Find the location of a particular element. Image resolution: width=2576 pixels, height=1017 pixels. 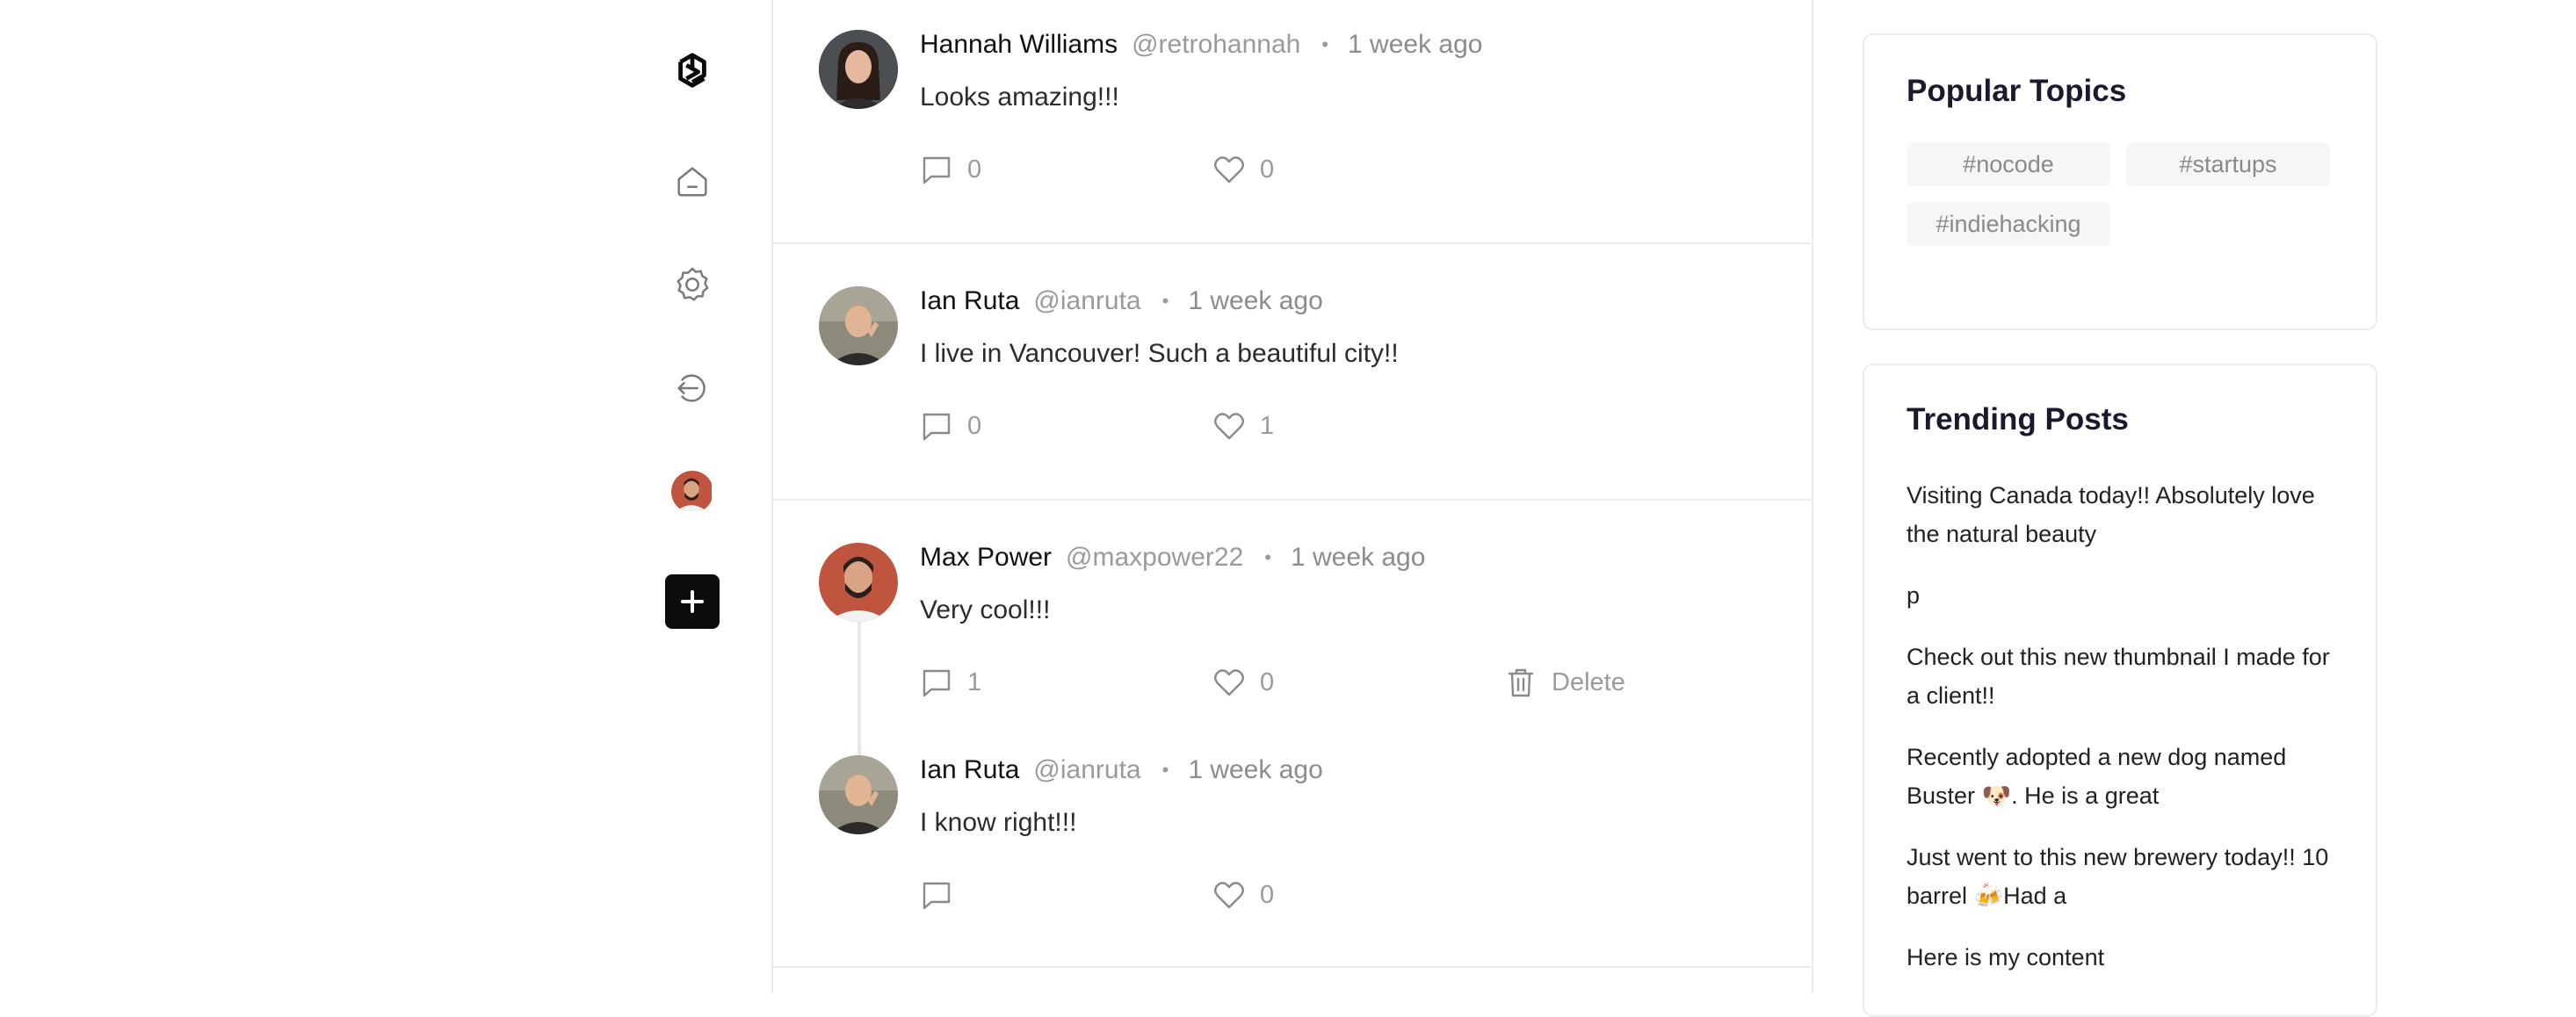

gear-icon is located at coordinates (692, 284).